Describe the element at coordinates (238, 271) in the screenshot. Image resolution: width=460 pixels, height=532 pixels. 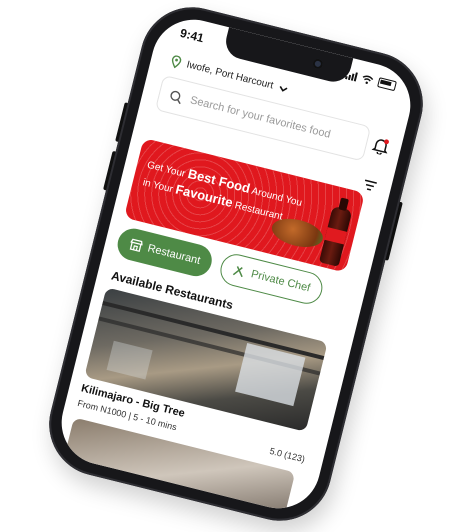
I see `chef-icon` at that location.